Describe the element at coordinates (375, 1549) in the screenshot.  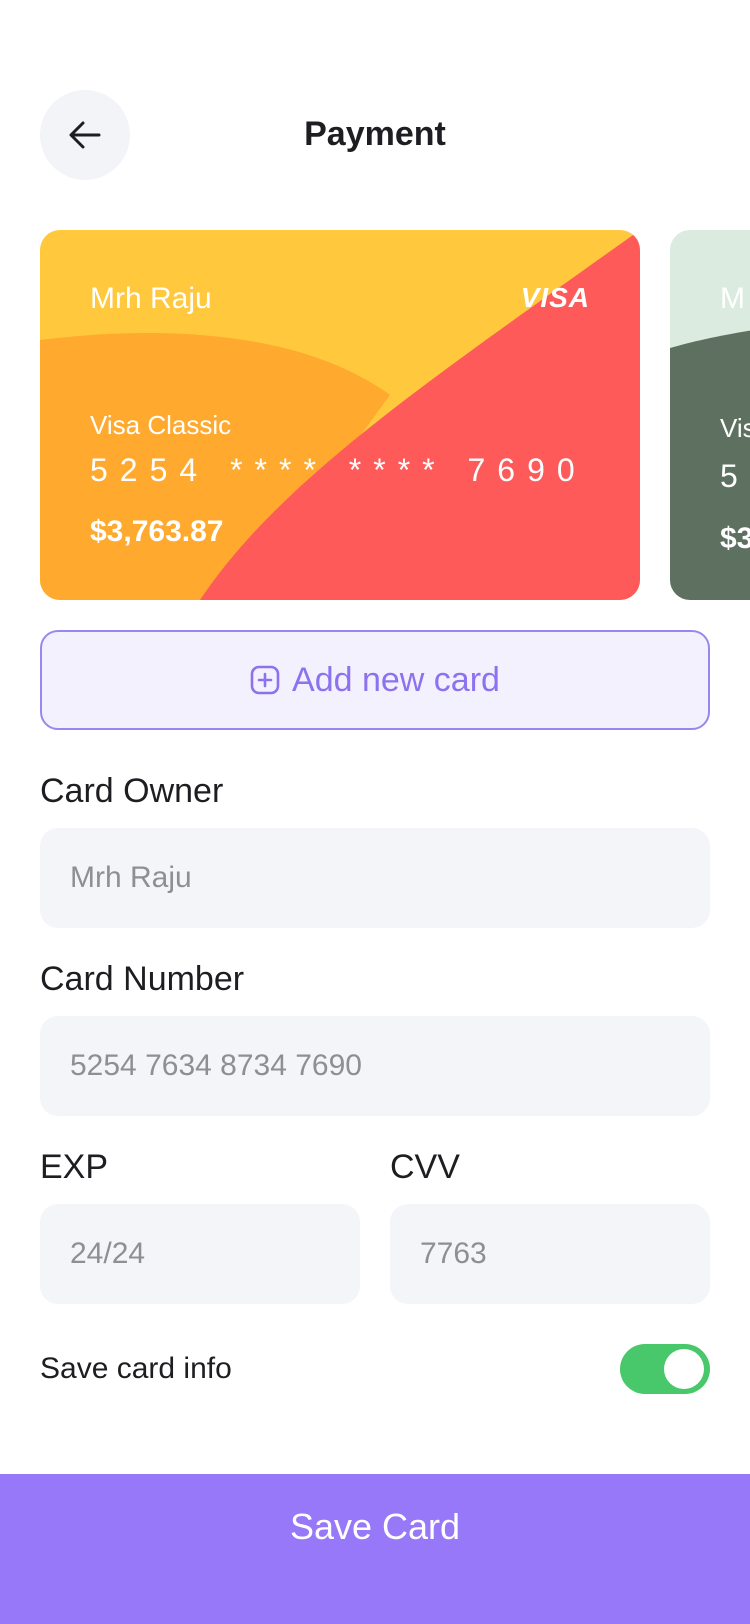
I see `save-card-button: Save Card` at that location.